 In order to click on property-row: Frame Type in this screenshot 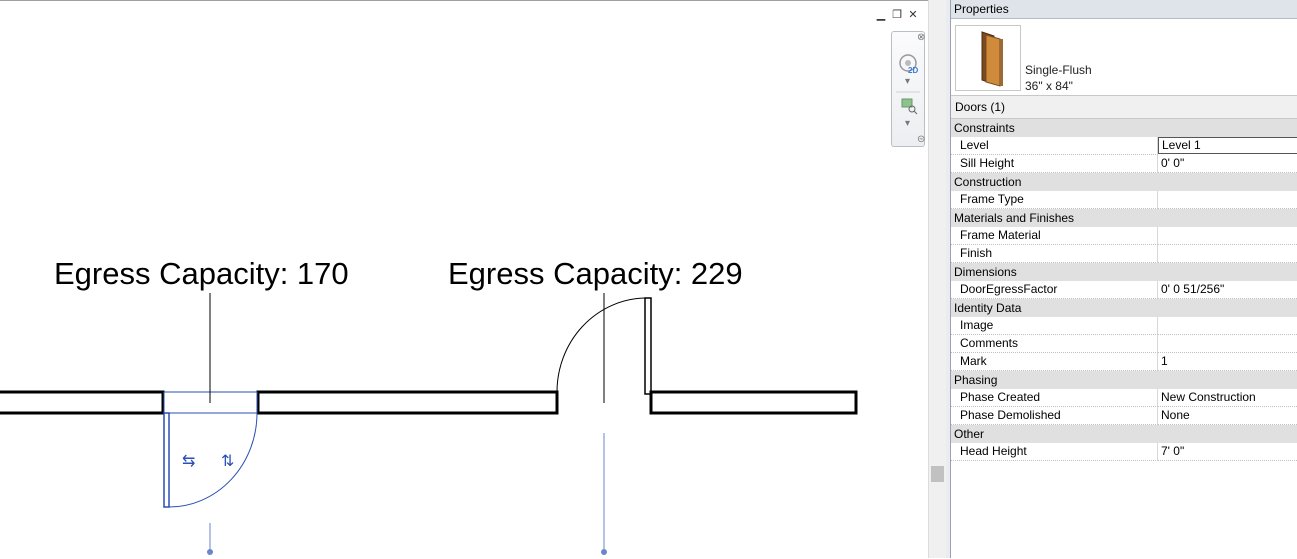, I will do `click(1124, 200)`.